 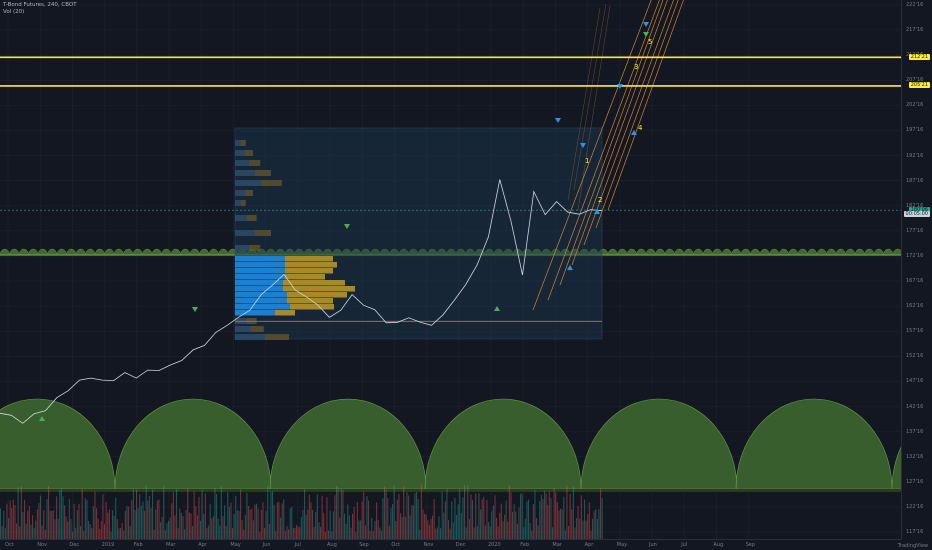 What do you see at coordinates (40, 5) in the screenshot?
I see `symbol-title: T-Bond Futures, 240, CBOT` at bounding box center [40, 5].